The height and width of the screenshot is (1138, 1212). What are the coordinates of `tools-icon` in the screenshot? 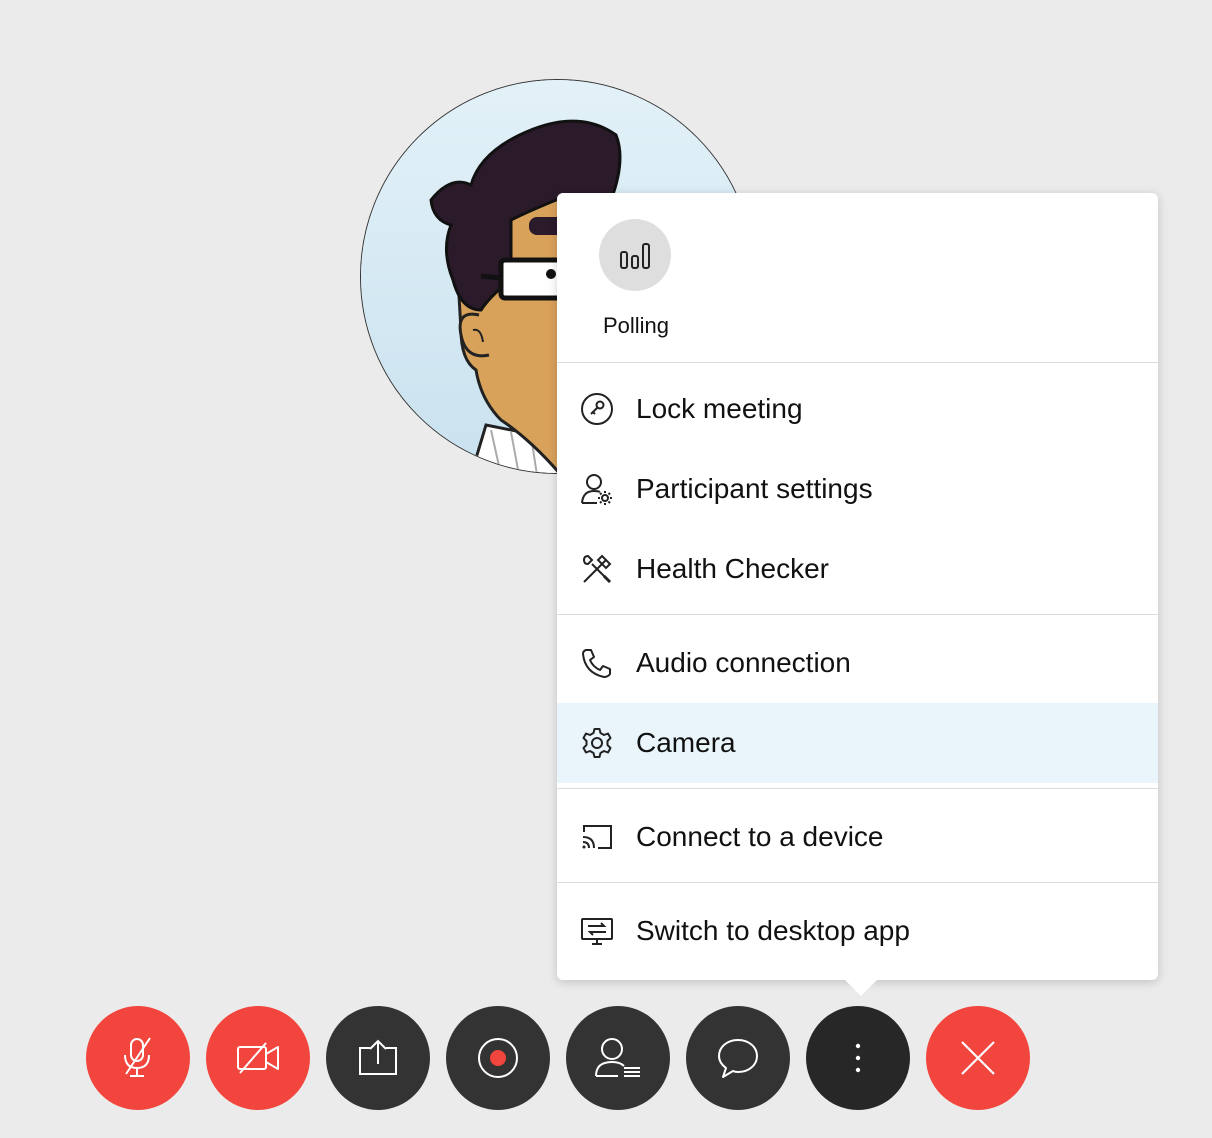 It's located at (597, 569).